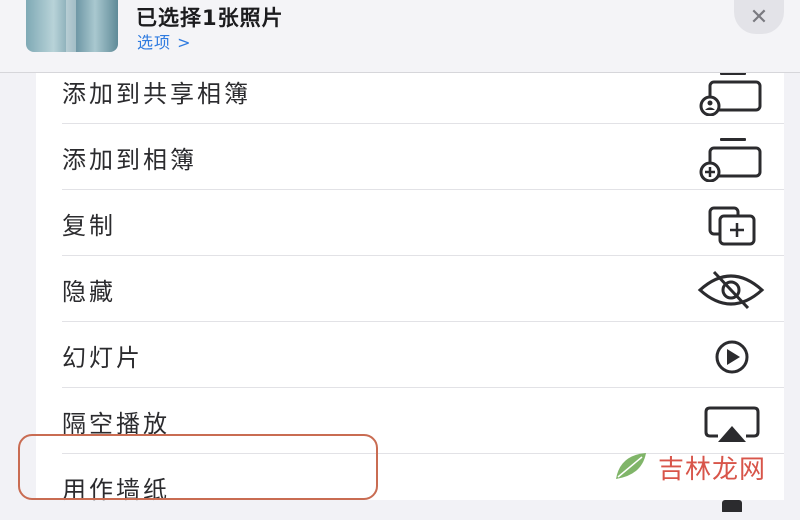 Image resolution: width=800 pixels, height=520 pixels. What do you see at coordinates (731, 224) in the screenshot?
I see `duplicate-icon` at bounding box center [731, 224].